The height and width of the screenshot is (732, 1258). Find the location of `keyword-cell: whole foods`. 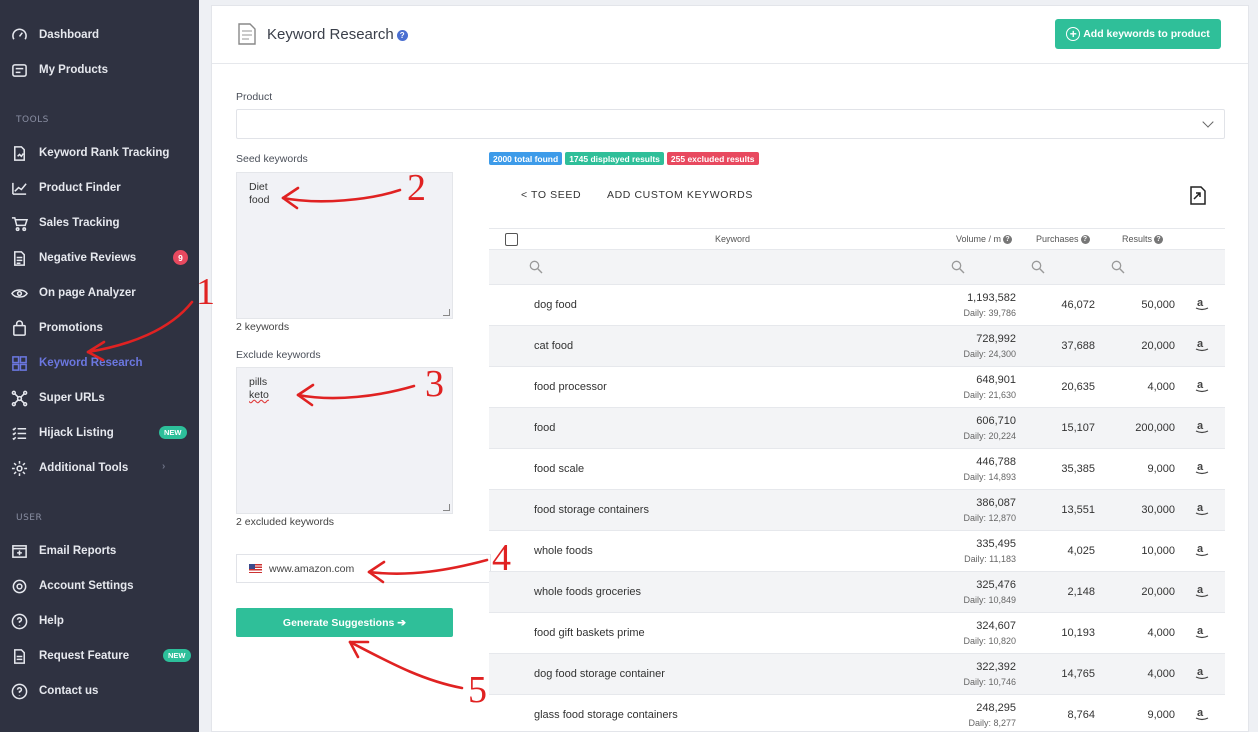

keyword-cell: whole foods is located at coordinates (563, 551).